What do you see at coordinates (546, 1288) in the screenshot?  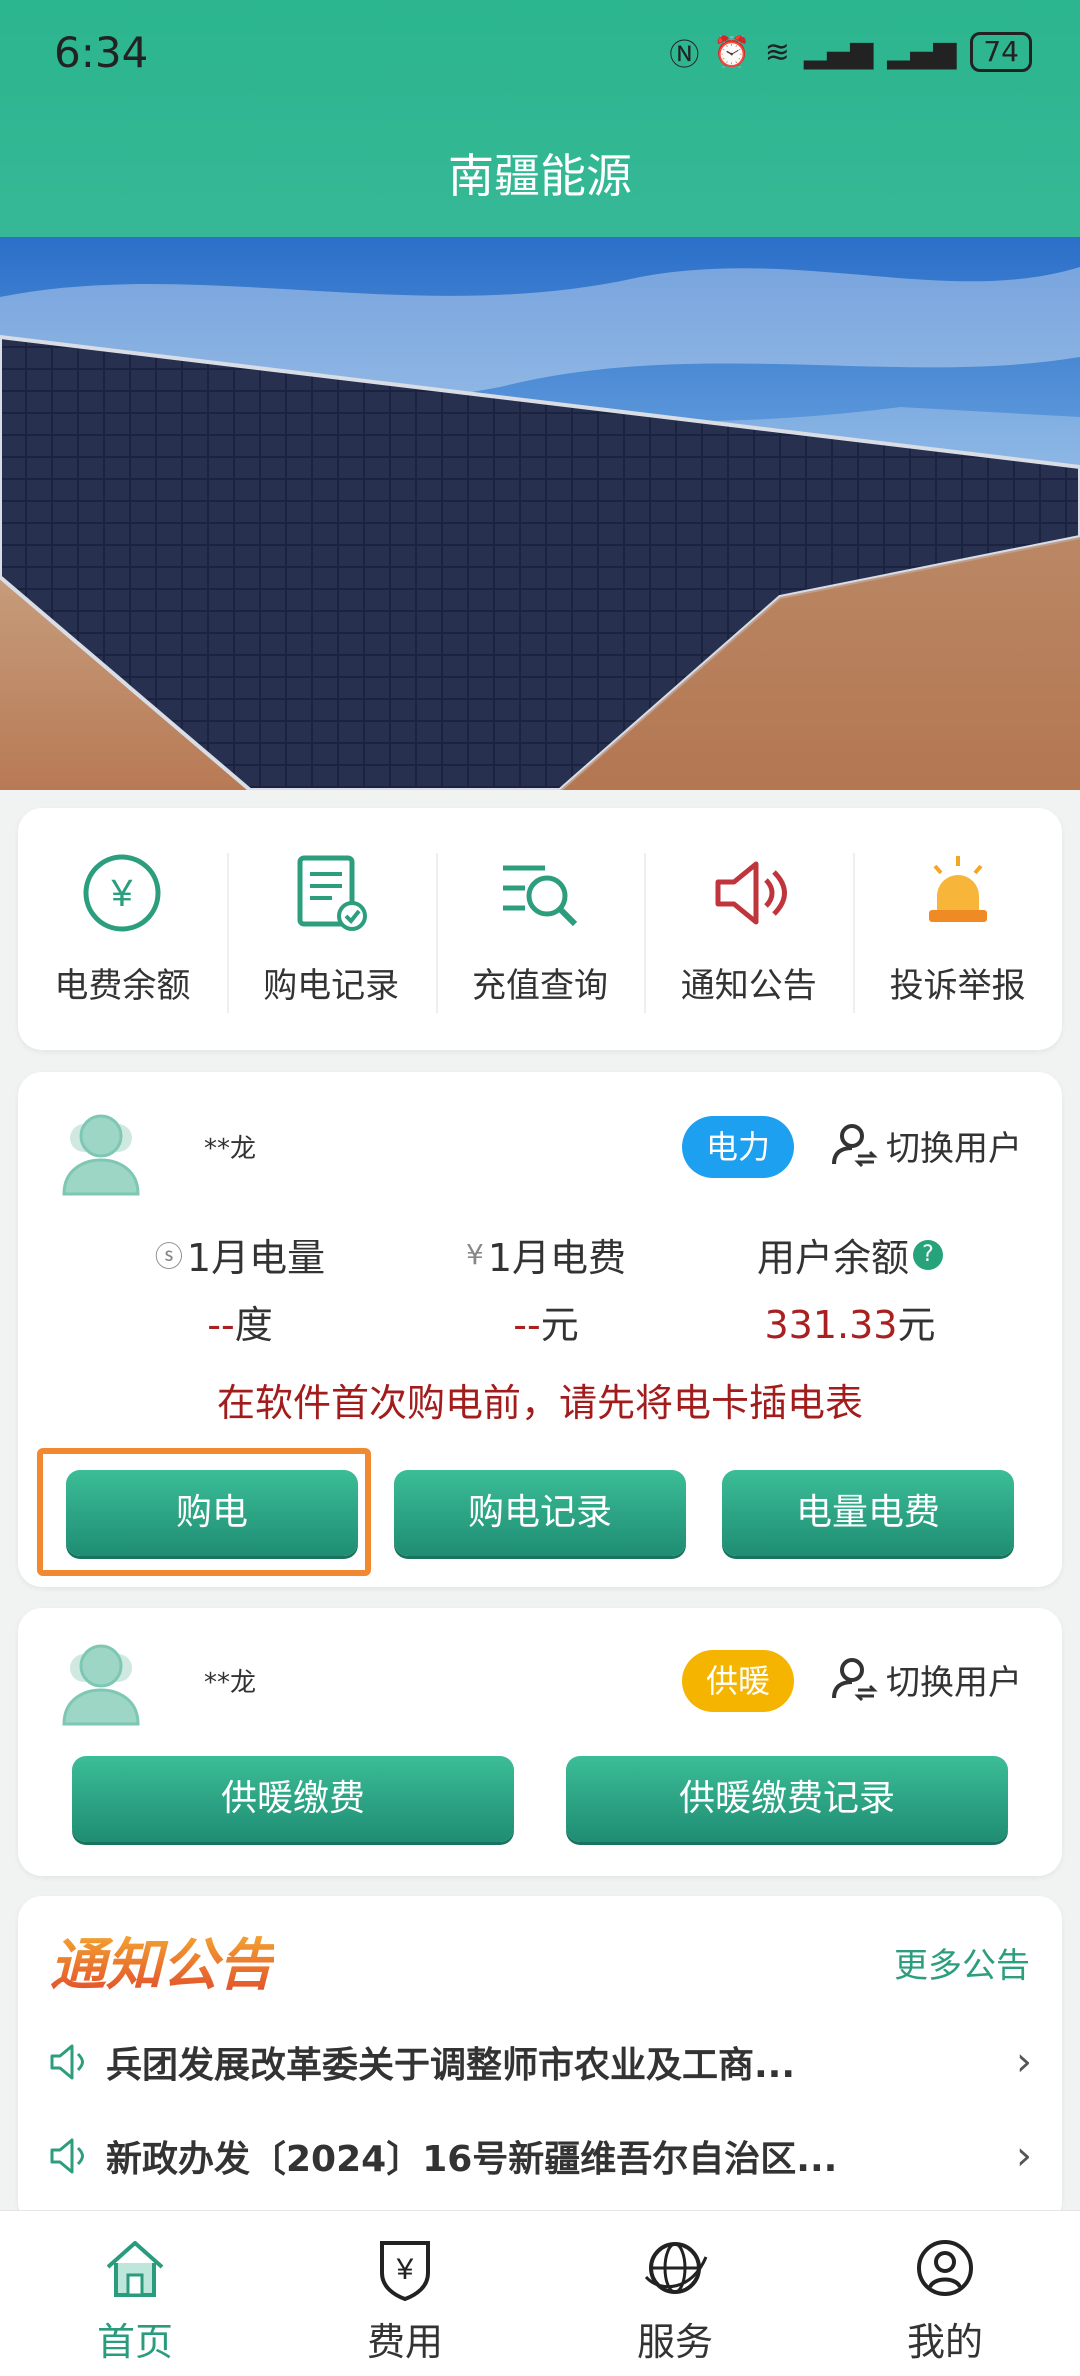 I see `stat-monthly-fee: ¥1月电费 --元` at bounding box center [546, 1288].